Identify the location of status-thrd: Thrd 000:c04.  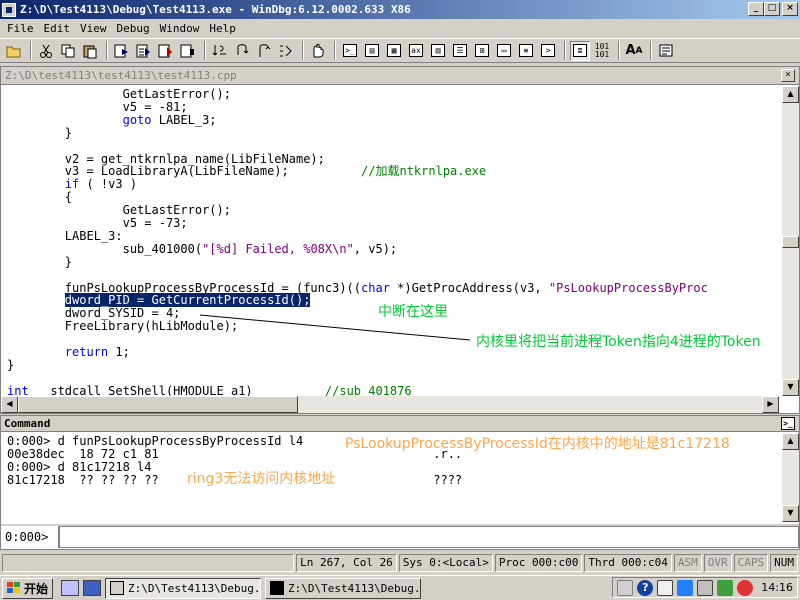
(628, 563).